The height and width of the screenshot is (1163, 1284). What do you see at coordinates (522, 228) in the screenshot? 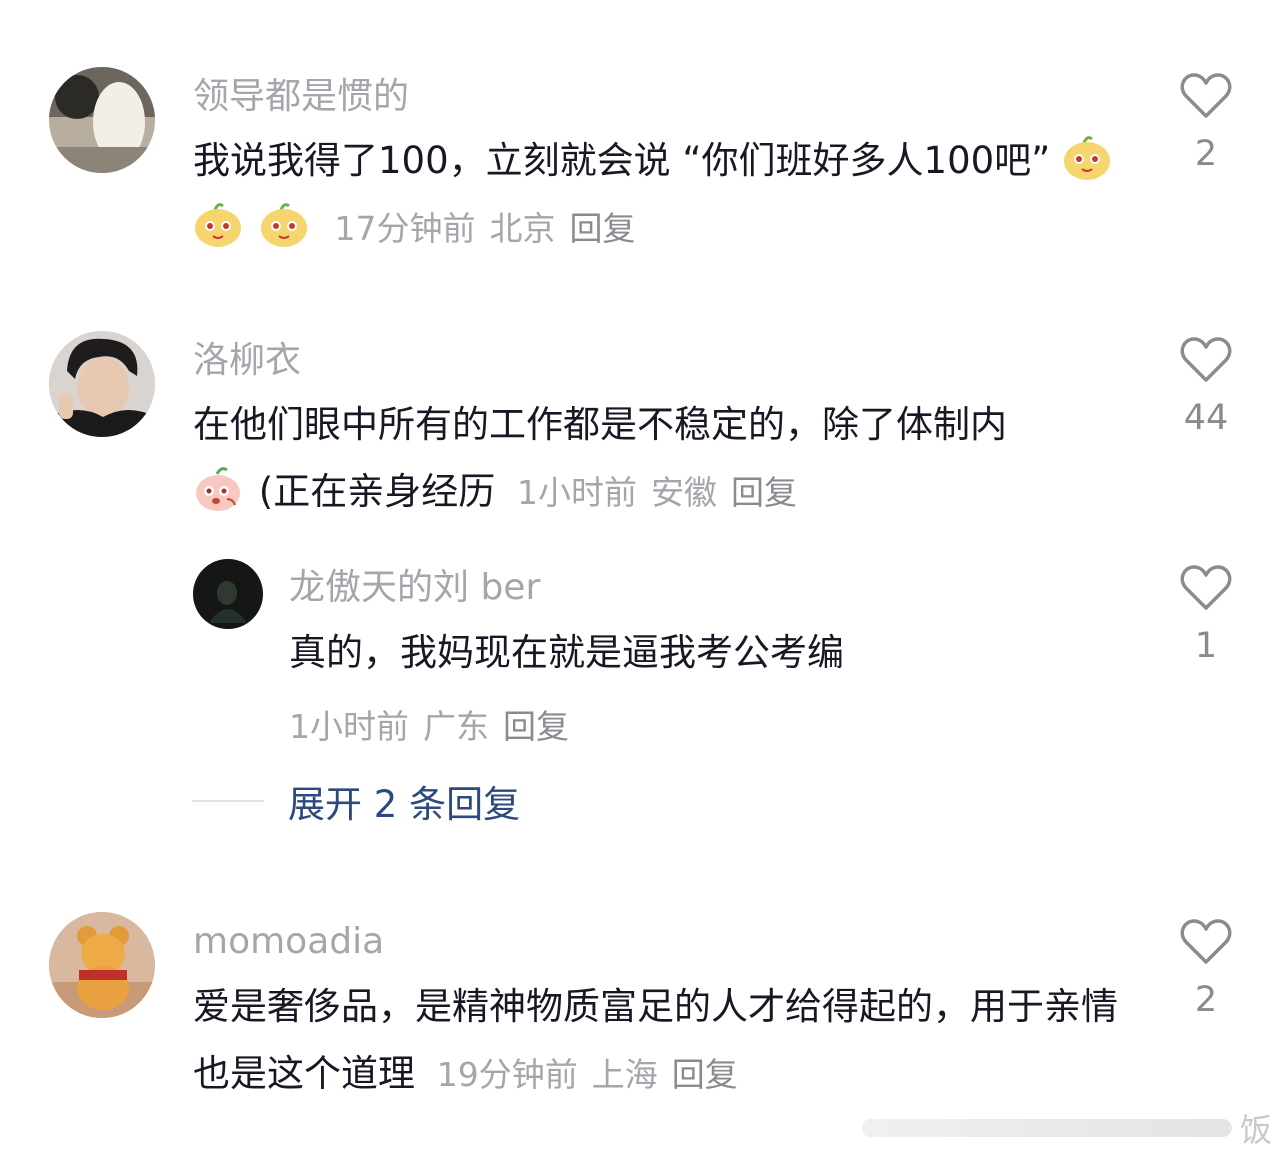
I see `comment-location: 北京` at bounding box center [522, 228].